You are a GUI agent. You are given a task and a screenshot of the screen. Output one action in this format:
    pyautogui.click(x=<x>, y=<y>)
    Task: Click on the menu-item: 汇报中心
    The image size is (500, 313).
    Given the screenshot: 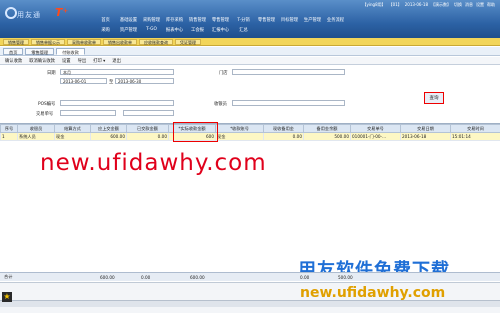 What is the action you would take?
    pyautogui.click(x=220, y=30)
    